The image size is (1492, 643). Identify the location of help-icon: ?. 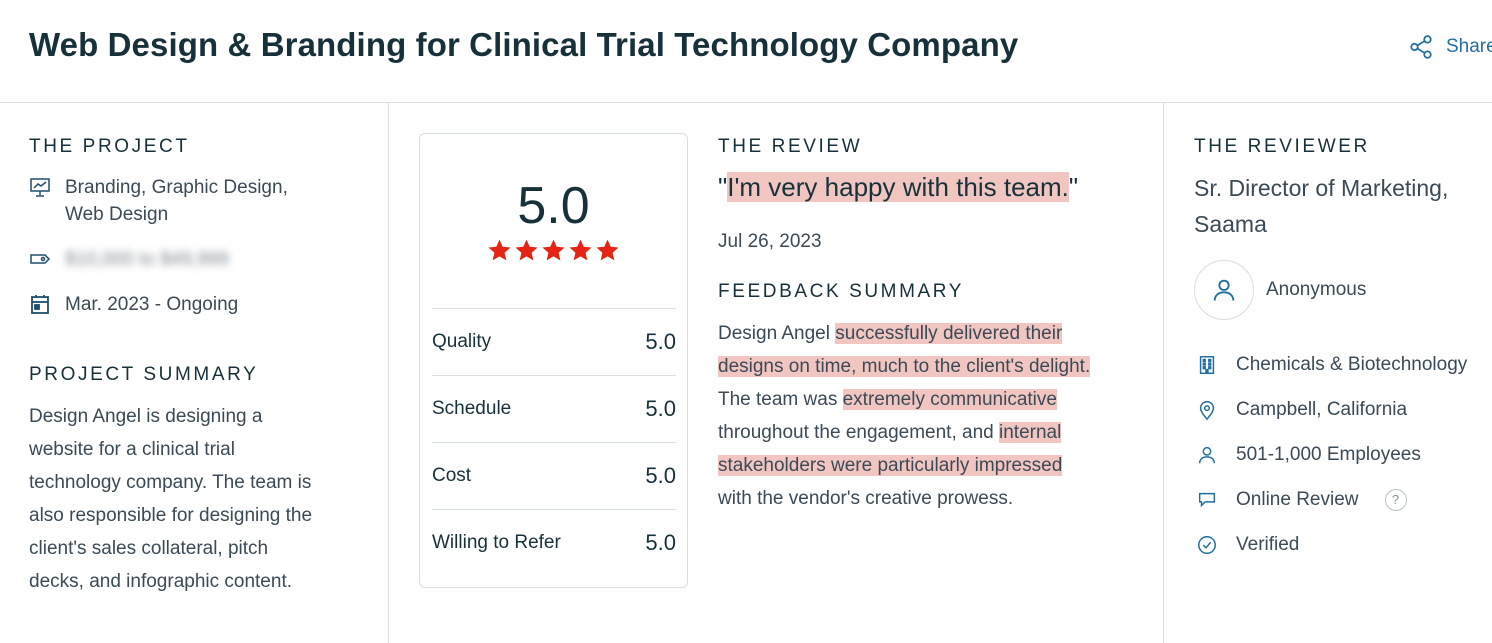
(1395, 499).